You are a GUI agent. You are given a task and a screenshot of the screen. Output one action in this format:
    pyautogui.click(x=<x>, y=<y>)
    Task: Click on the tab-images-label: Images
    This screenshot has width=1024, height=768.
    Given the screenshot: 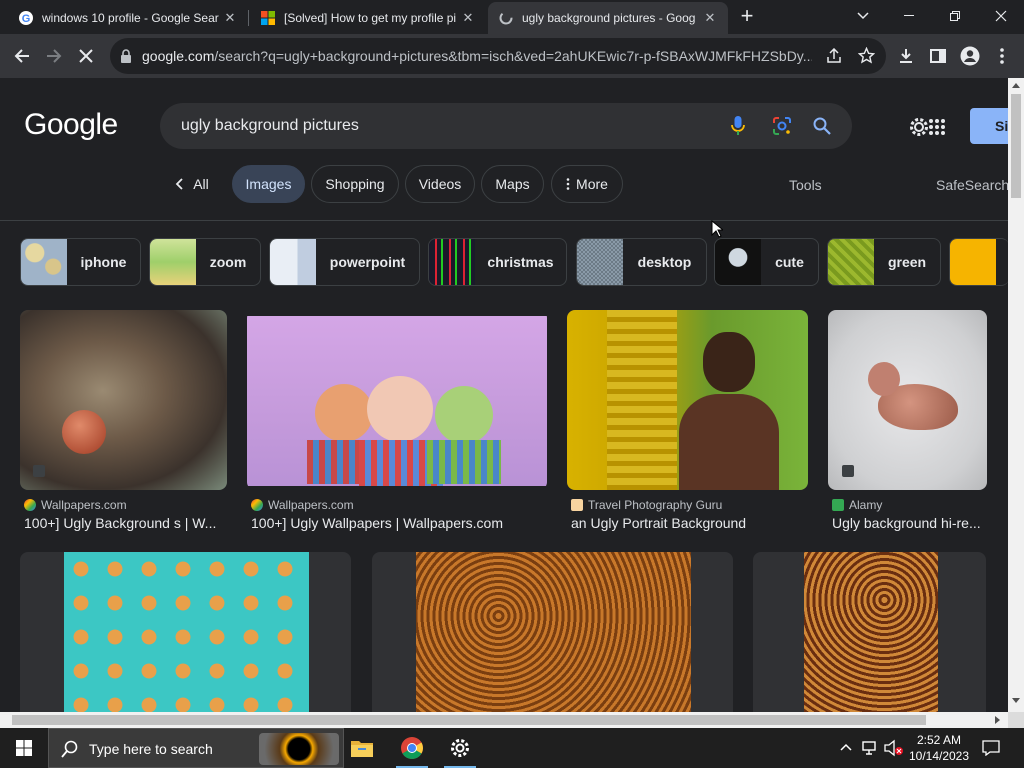 What is the action you would take?
    pyautogui.click(x=268, y=184)
    